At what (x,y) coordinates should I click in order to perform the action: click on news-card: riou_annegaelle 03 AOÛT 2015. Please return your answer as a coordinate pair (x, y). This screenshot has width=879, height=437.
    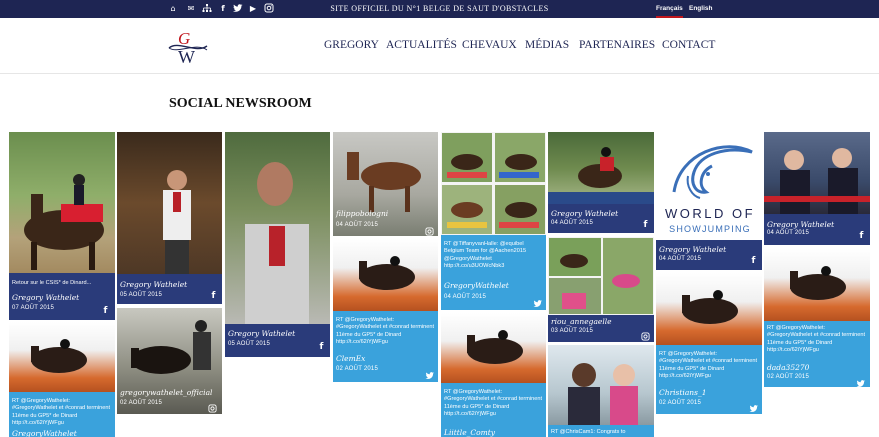
    Looking at the image, I should click on (601, 289).